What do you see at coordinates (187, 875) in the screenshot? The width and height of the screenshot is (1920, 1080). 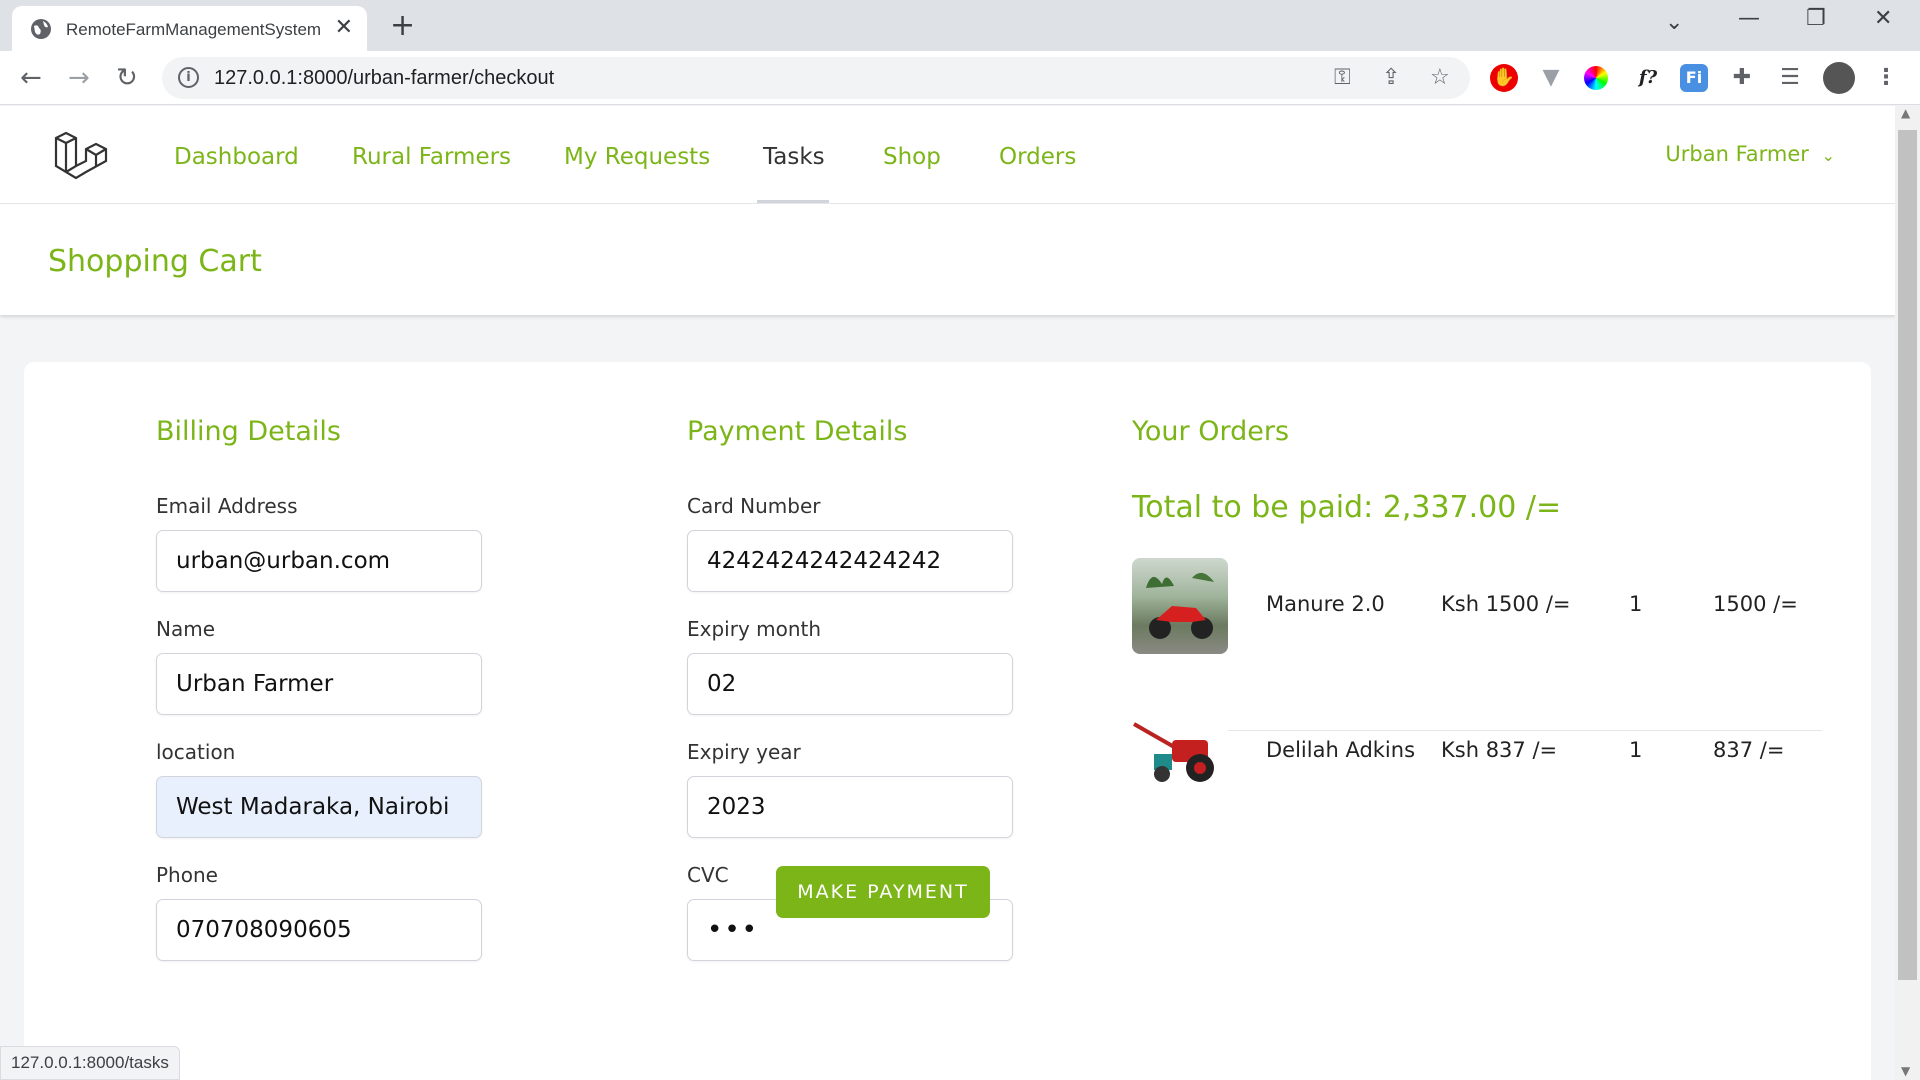 I see `phone-label: Phone` at bounding box center [187, 875].